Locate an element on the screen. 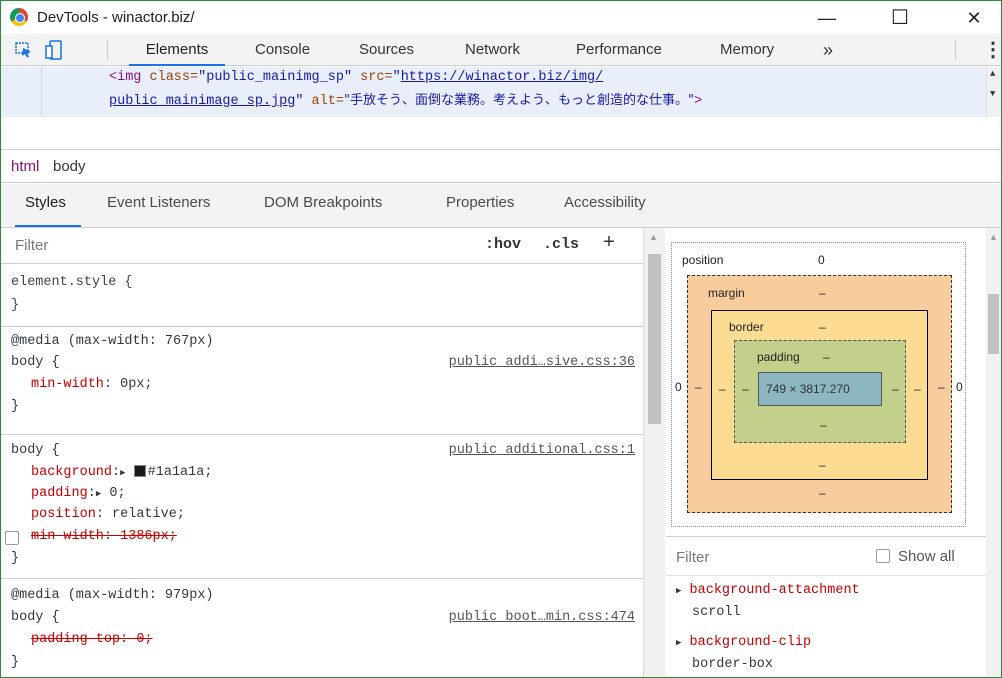  computed-scrollbar: ▲ is located at coordinates (993, 452).